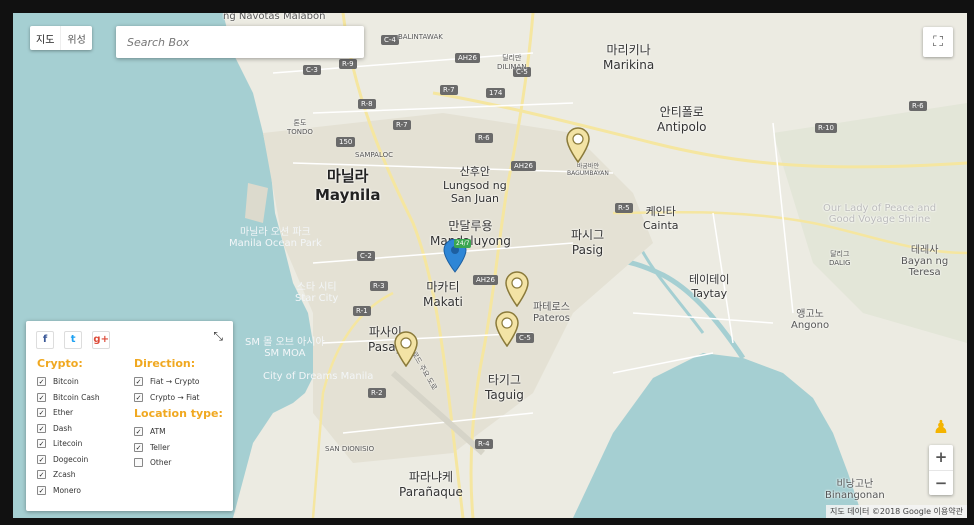  What do you see at coordinates (588, 242) in the screenshot?
I see `place-pasig: 파시그 Pasig` at bounding box center [588, 242].